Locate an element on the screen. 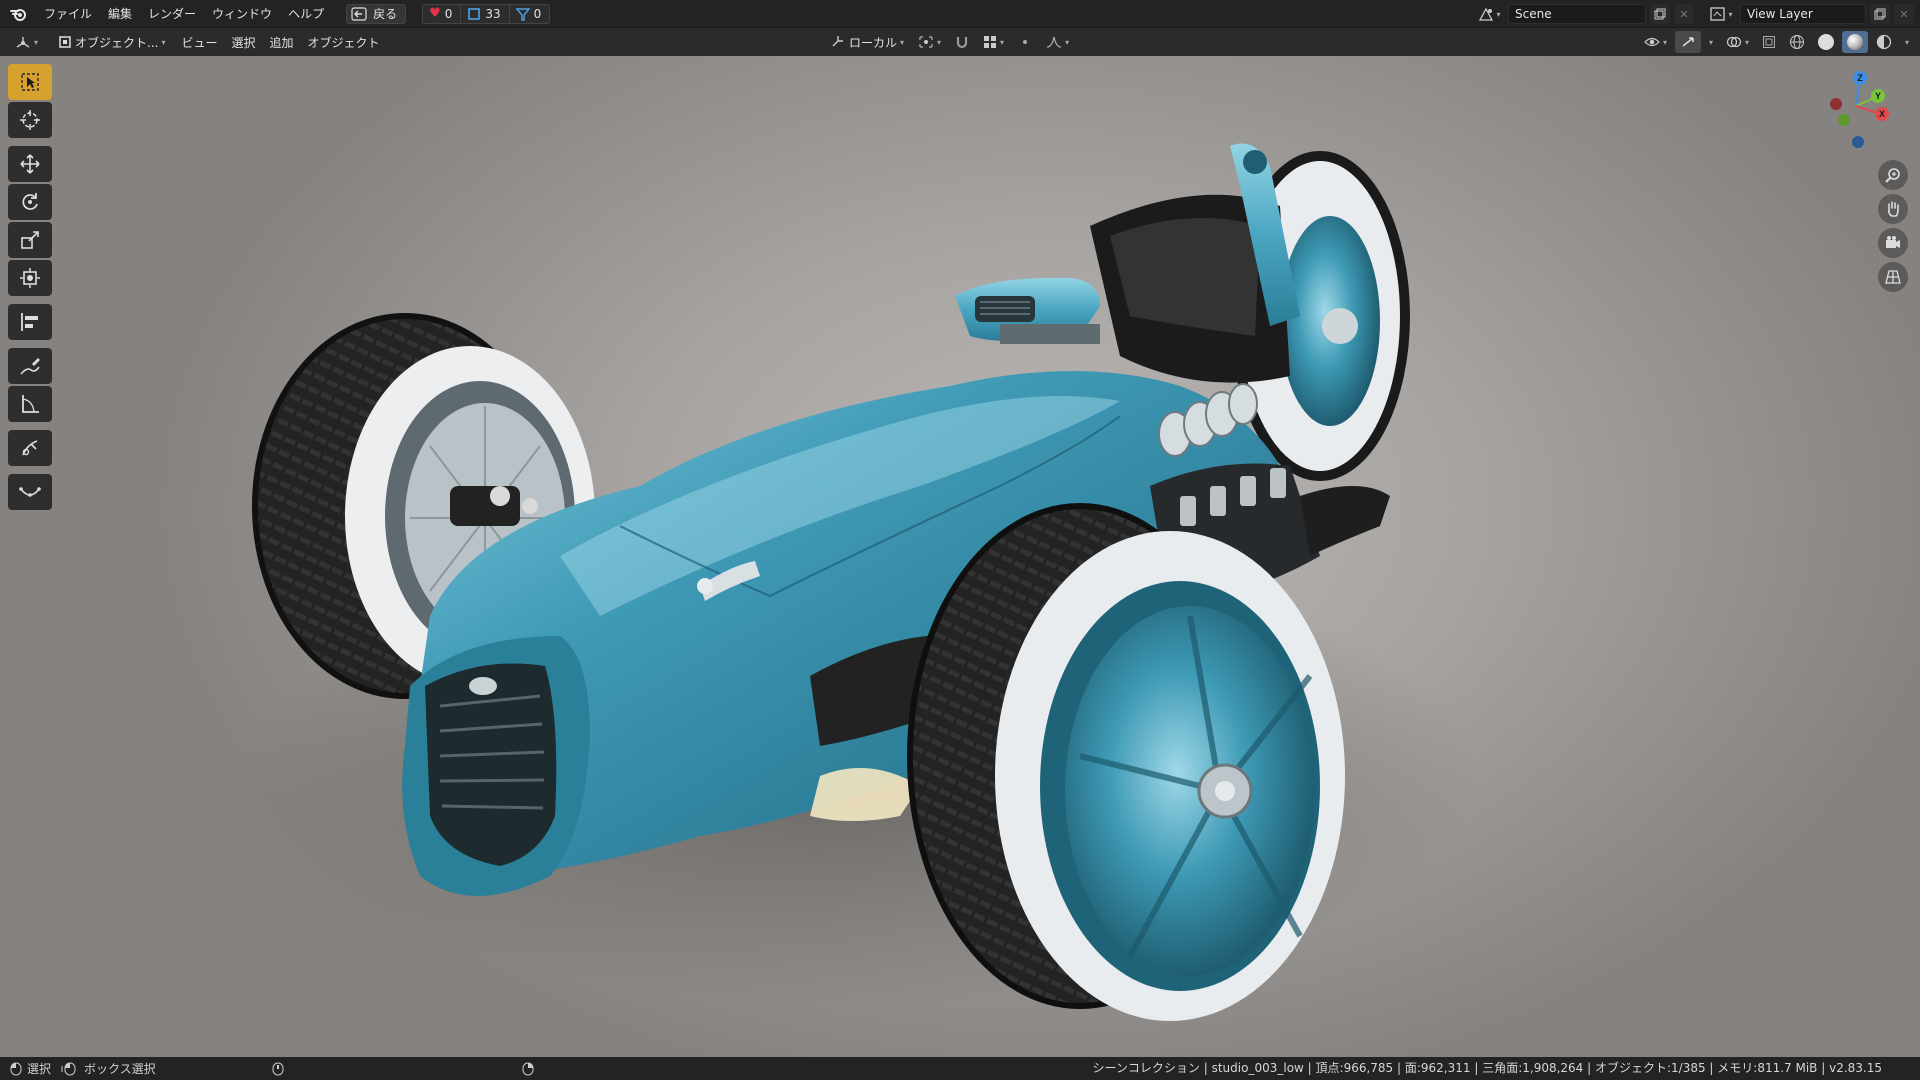  zoom-magnifier-icon is located at coordinates (1892, 175).